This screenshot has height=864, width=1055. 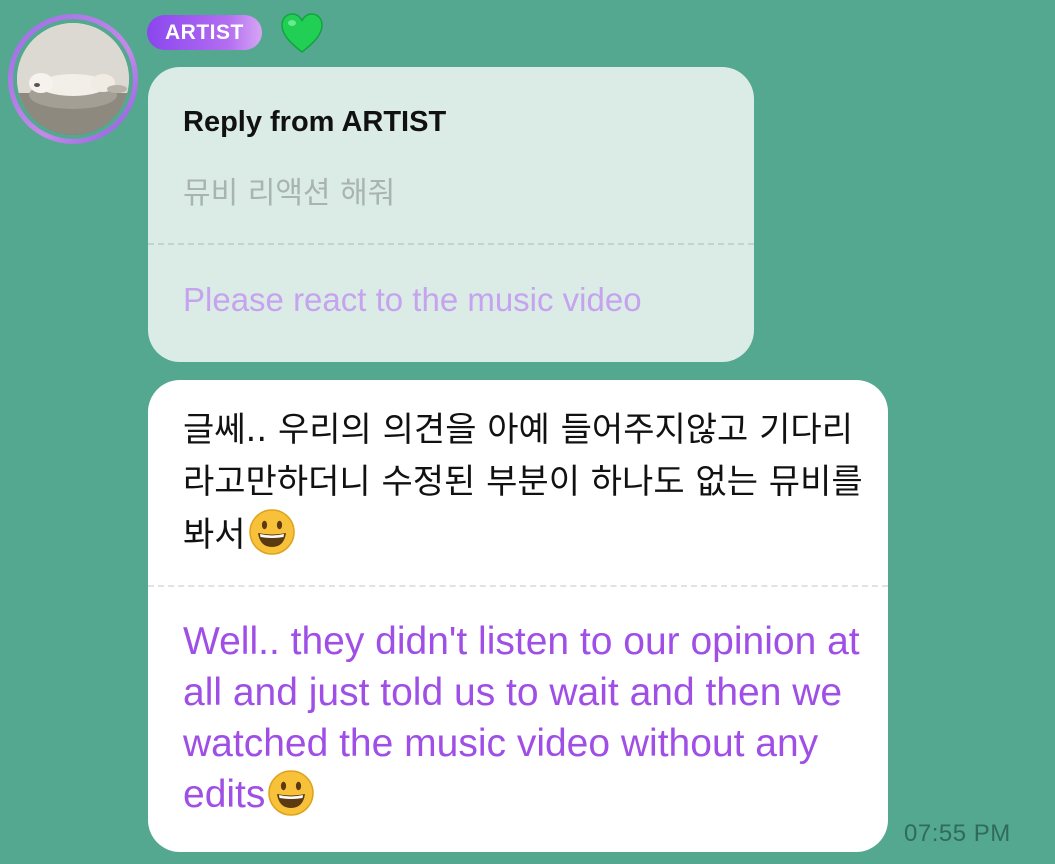 I want to click on message-timestamp: 07:55 PM, so click(x=957, y=833).